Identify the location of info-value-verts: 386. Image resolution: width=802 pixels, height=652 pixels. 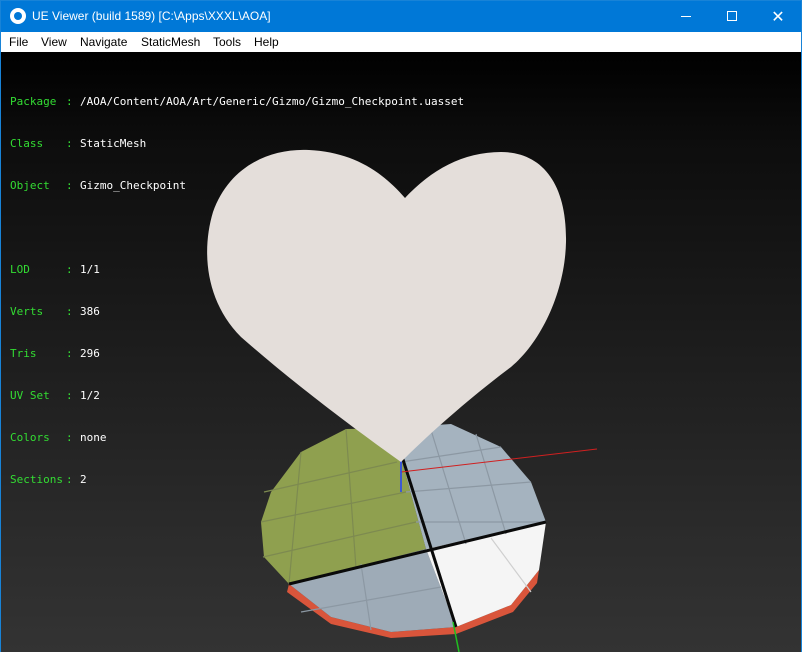
(90, 311).